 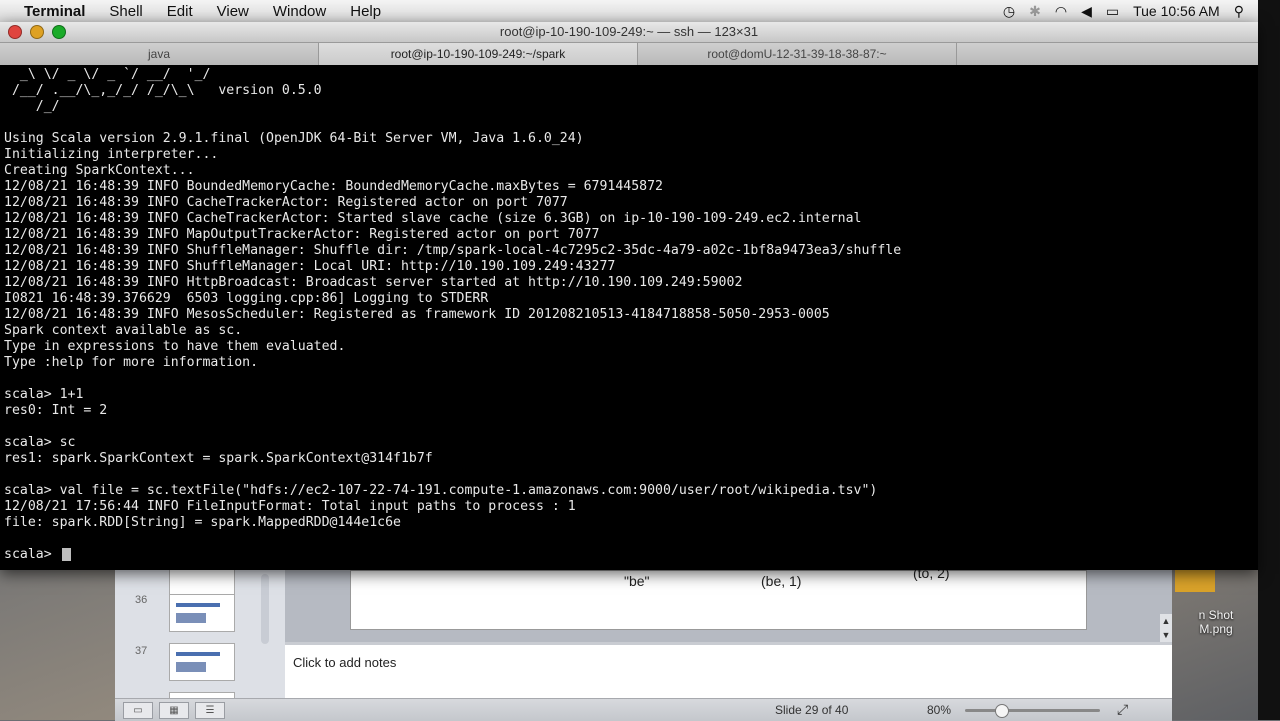 What do you see at coordinates (1176, 11) in the screenshot?
I see `menu-clock: Tue 10:56 AM` at bounding box center [1176, 11].